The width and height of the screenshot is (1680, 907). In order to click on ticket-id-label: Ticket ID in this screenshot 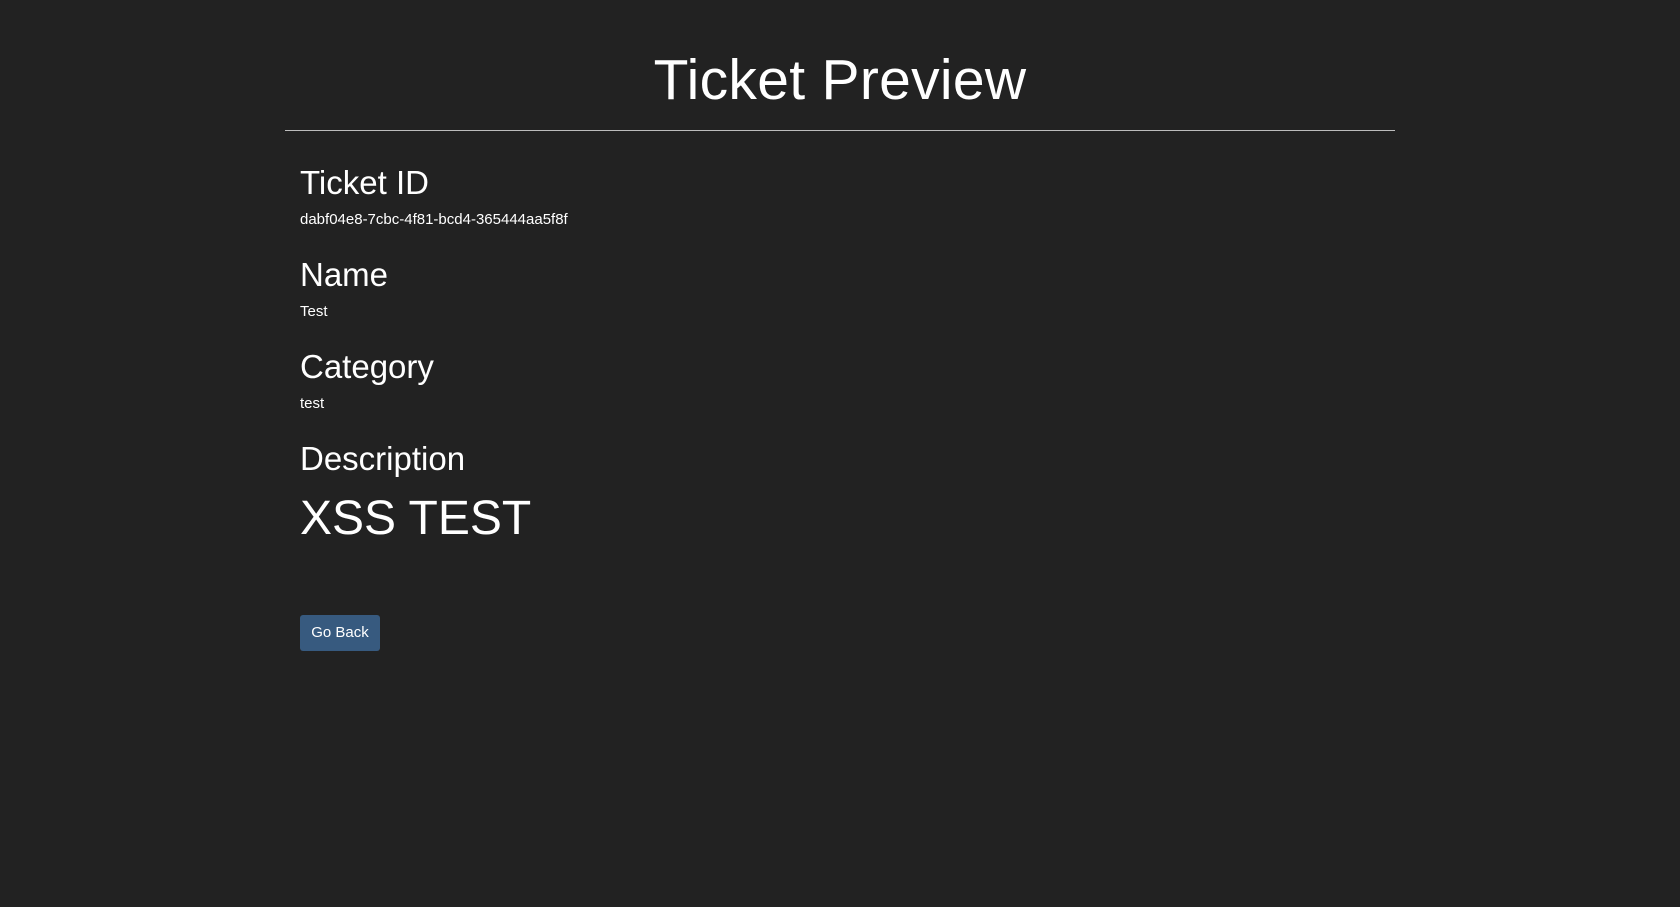, I will do `click(364, 182)`.